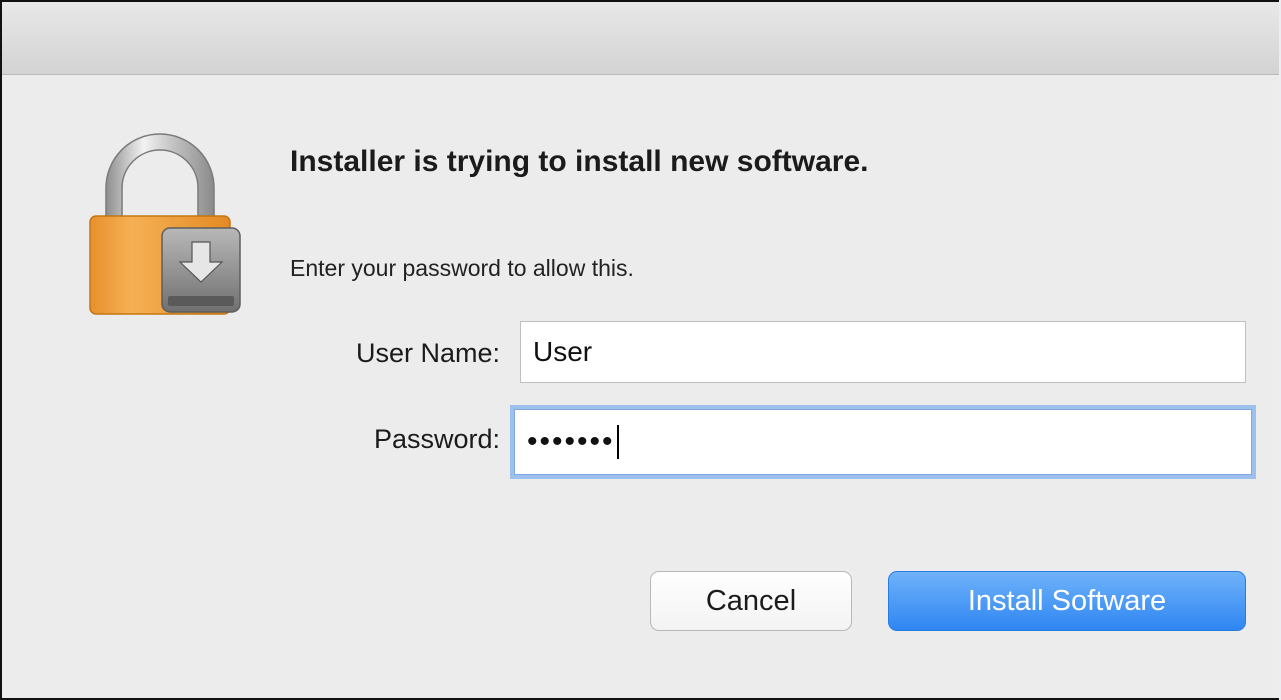  What do you see at coordinates (883, 442) in the screenshot?
I see `password-field: •••••••` at bounding box center [883, 442].